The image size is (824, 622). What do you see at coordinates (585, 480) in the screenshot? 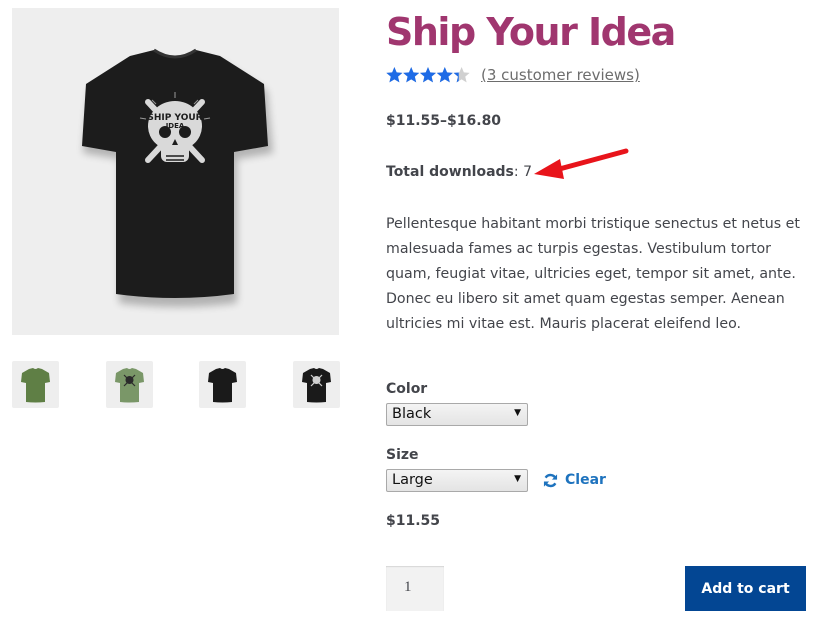
I see `clear-label: Clear` at bounding box center [585, 480].